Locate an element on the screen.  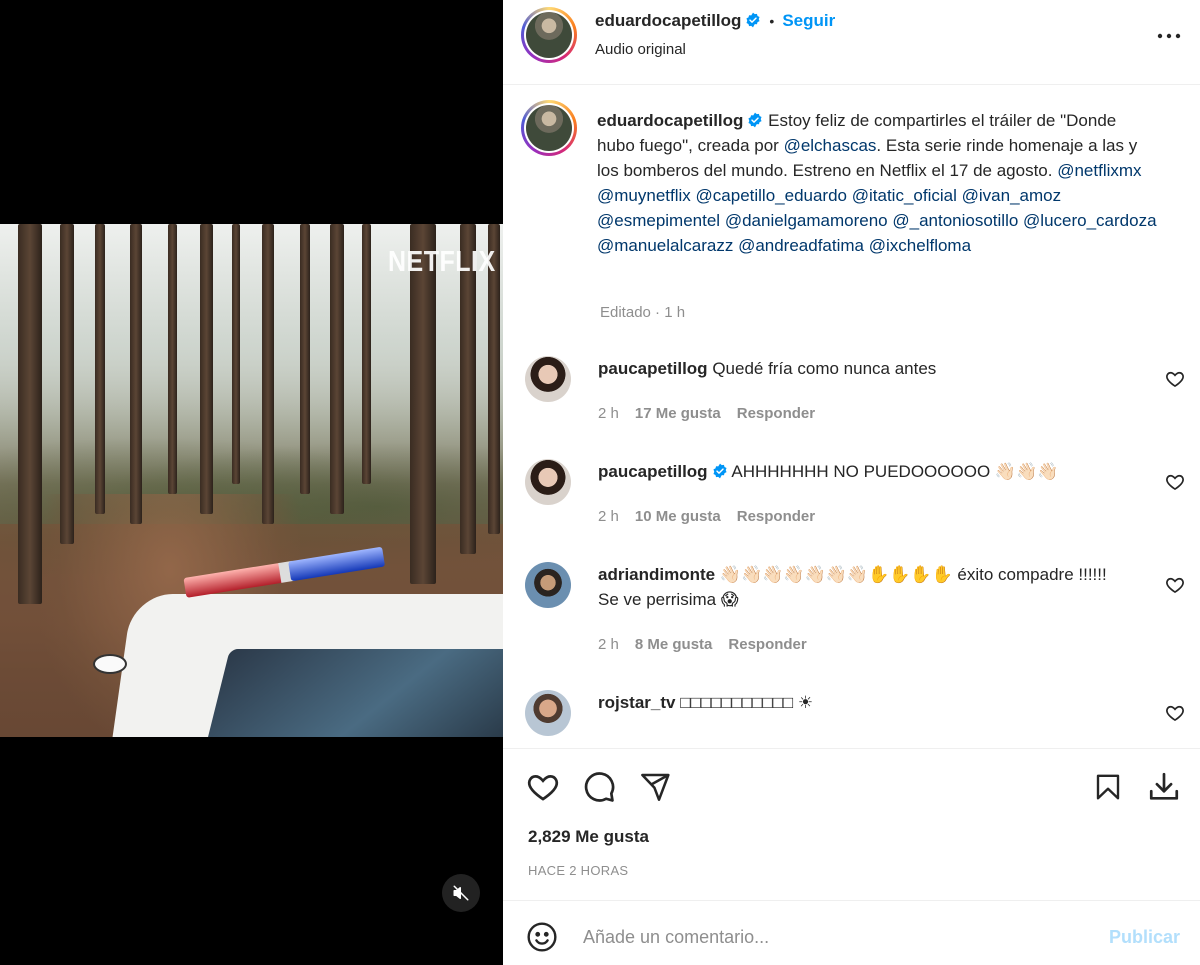
caption-meta: Editado · 1 h is located at coordinates (642, 312).